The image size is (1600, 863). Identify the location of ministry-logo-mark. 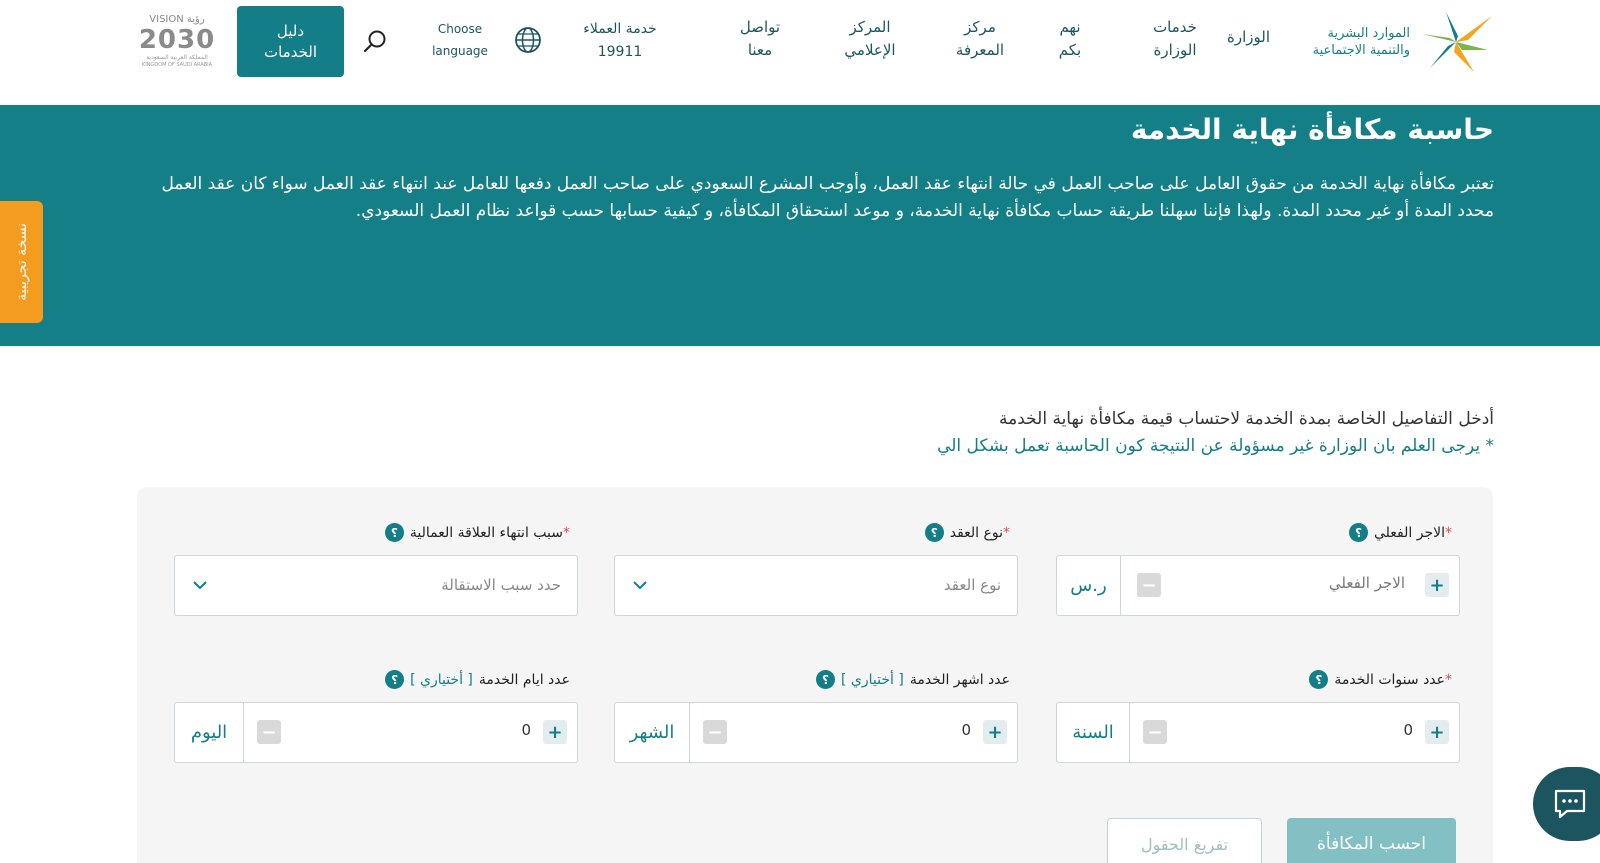
(1457, 42).